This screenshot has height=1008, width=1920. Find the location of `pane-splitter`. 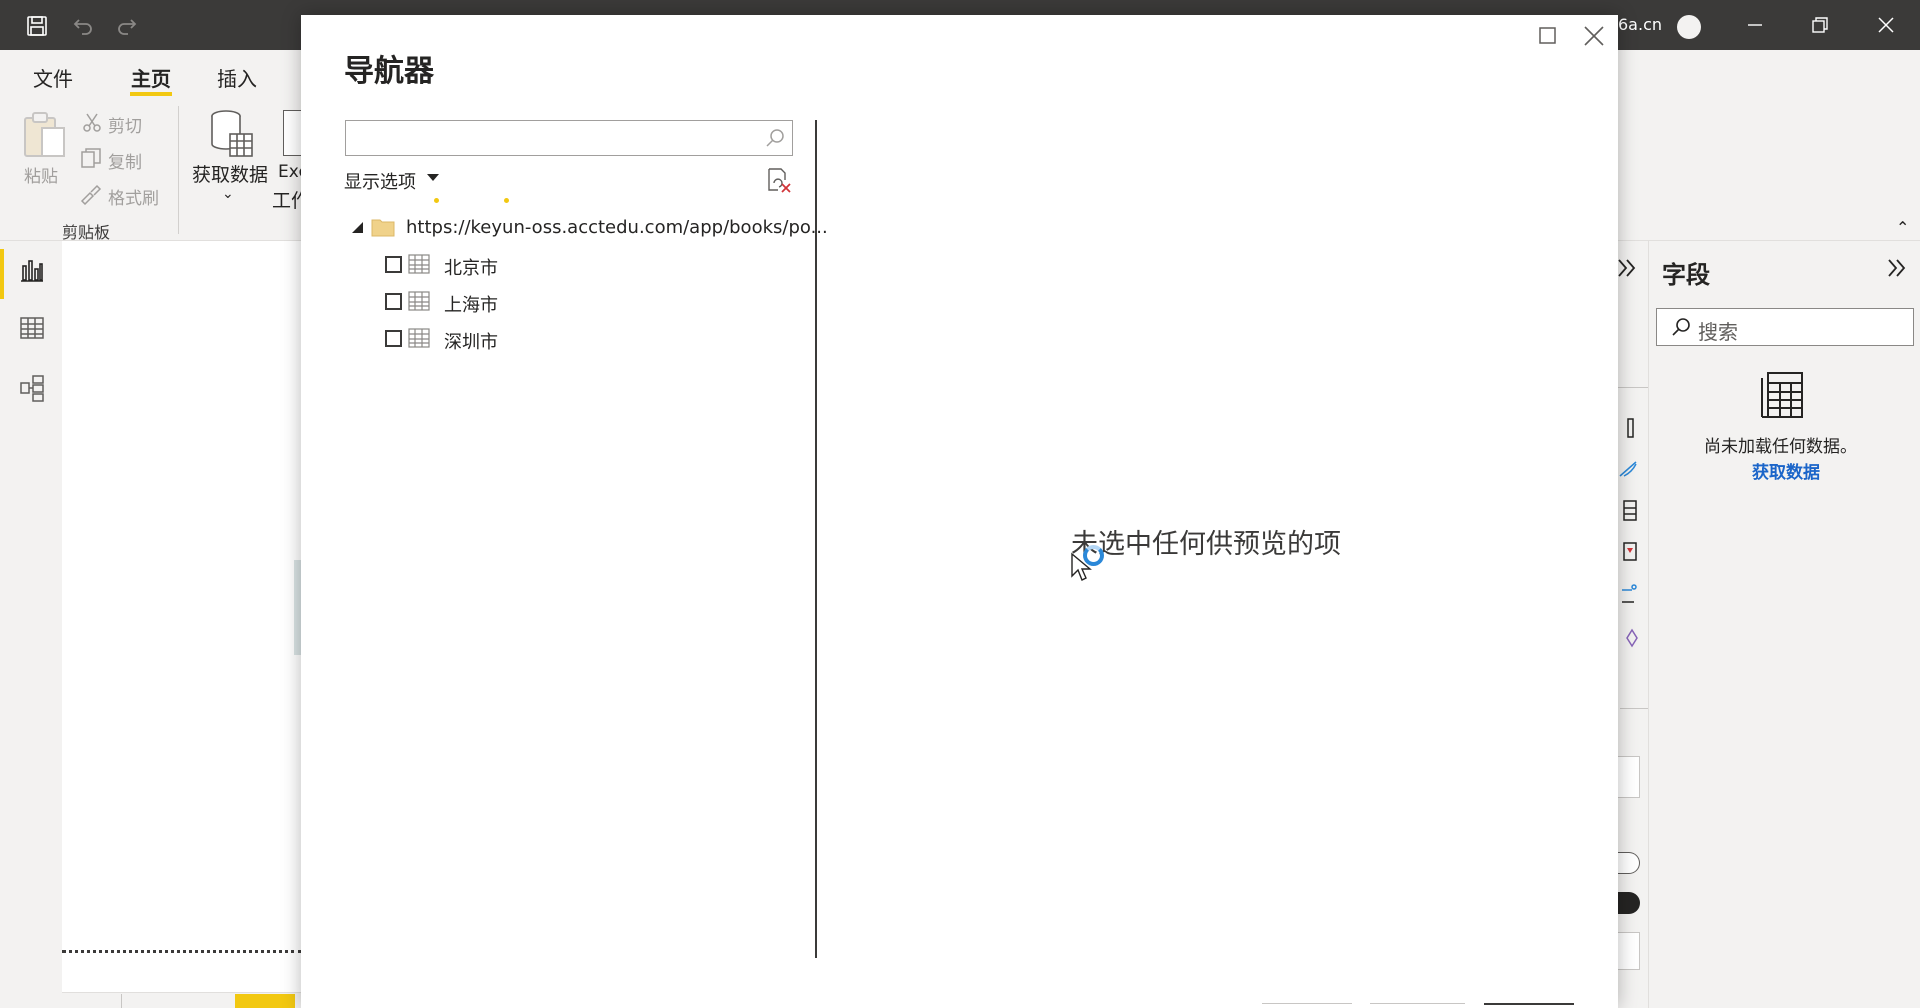

pane-splitter is located at coordinates (816, 539).